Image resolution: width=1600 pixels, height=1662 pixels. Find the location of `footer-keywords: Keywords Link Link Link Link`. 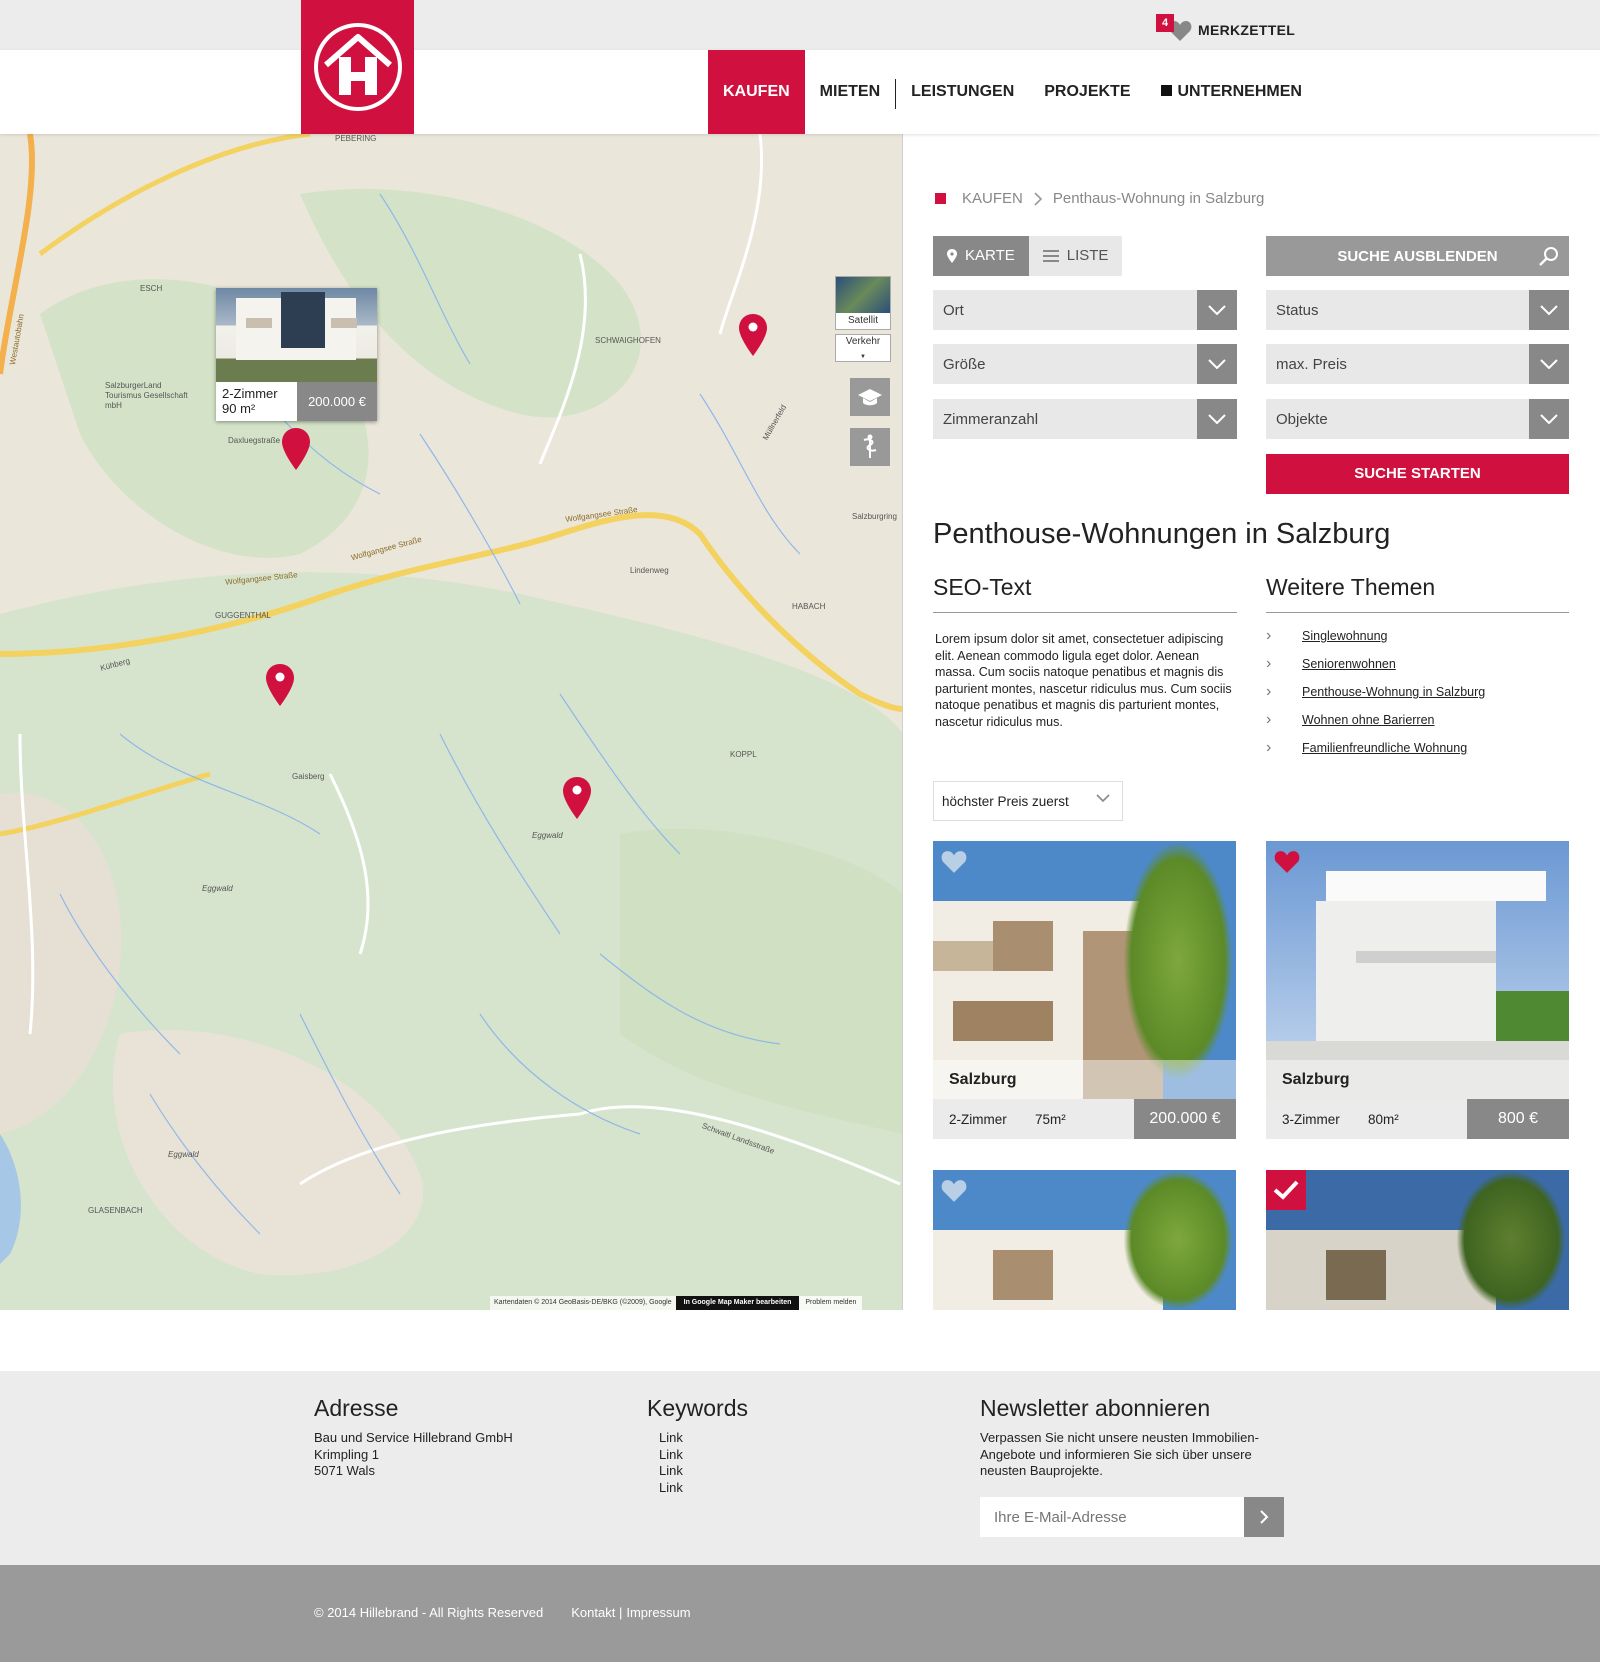

footer-keywords: Keywords Link Link Link Link is located at coordinates (697, 1445).